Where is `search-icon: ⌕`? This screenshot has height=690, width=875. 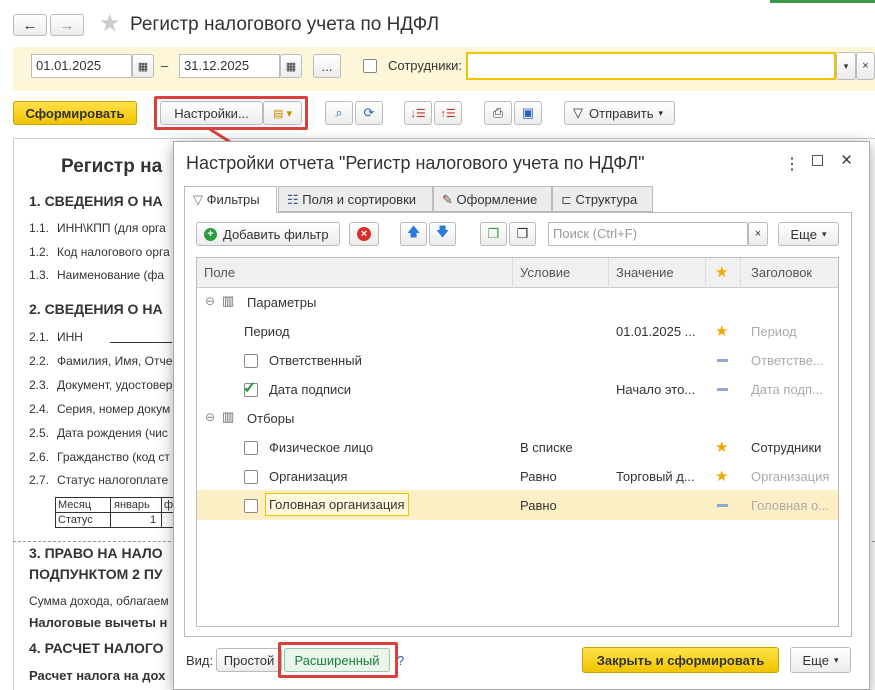 search-icon: ⌕ is located at coordinates (339, 113).